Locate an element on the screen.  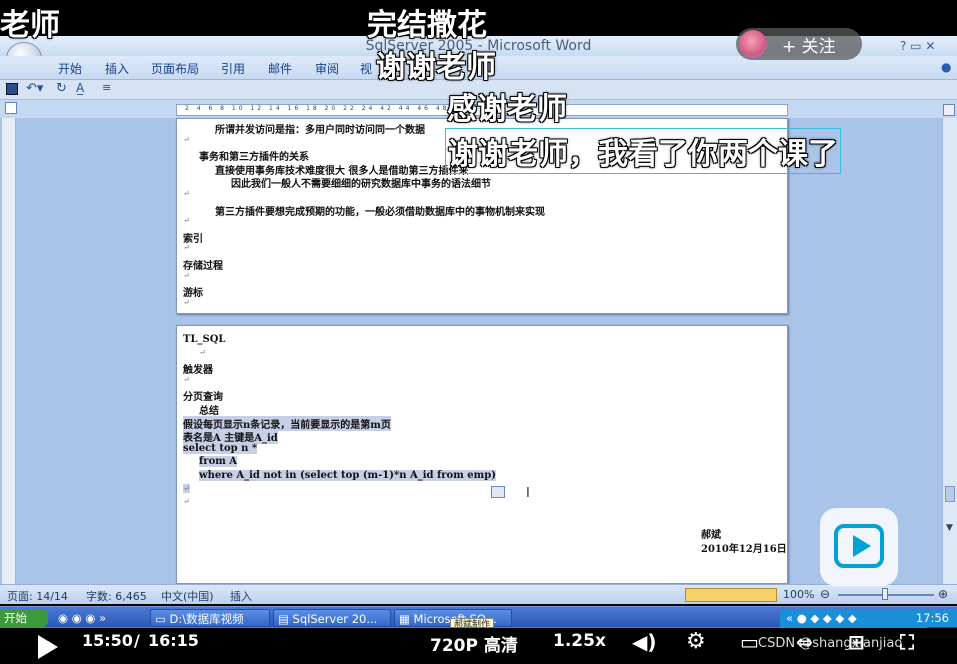
tab-references: 引用 is located at coordinates (233, 68).